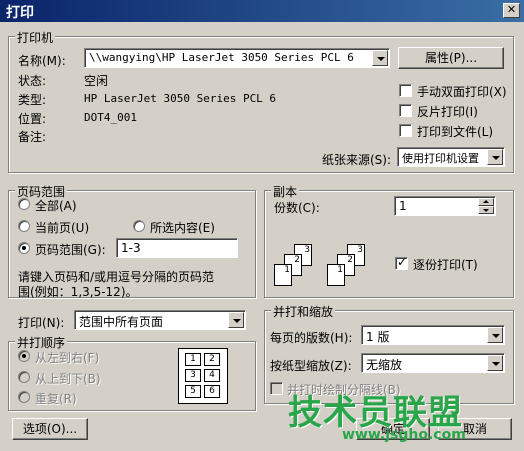  What do you see at coordinates (212, 375) in the screenshot?
I see `preview-cell-4: 4` at bounding box center [212, 375].